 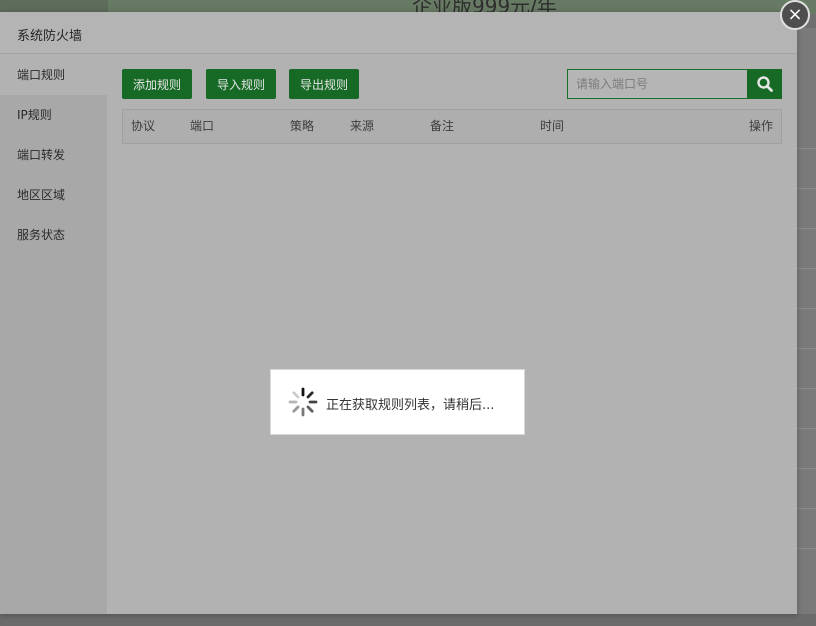 I want to click on close-icon: ×, so click(x=795, y=14).